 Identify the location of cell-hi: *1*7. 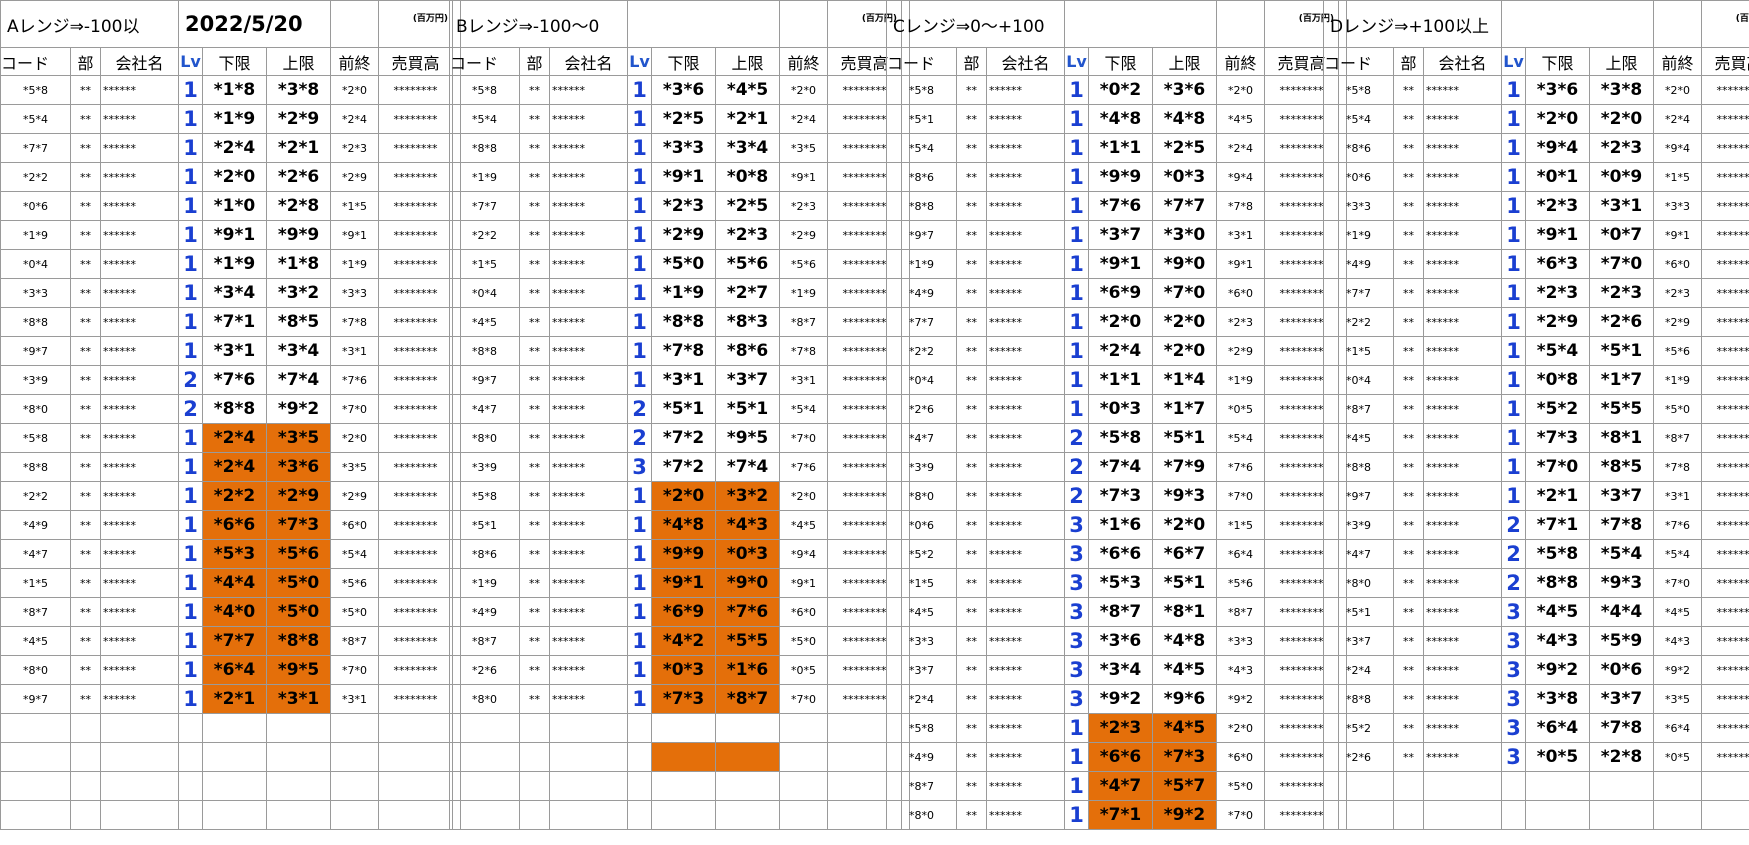
(1621, 380).